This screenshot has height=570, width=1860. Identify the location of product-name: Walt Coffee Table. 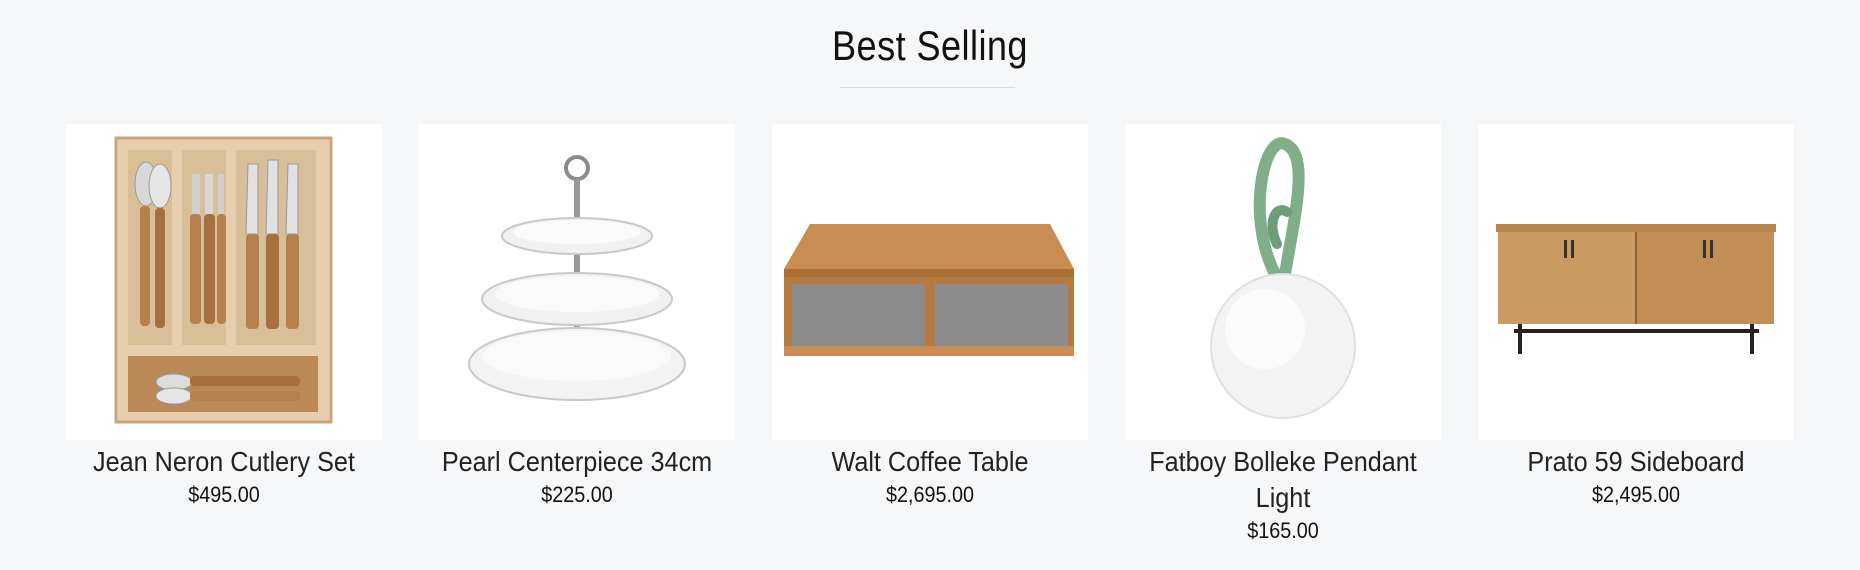
(930, 462).